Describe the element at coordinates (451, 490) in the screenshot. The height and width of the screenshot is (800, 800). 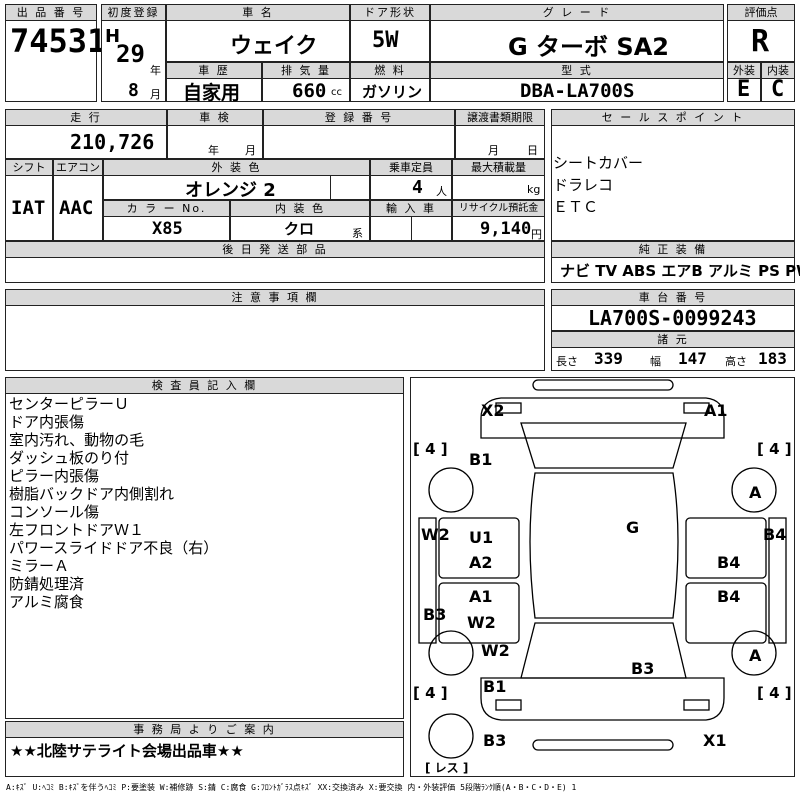
I see `wheel-left-front` at that location.